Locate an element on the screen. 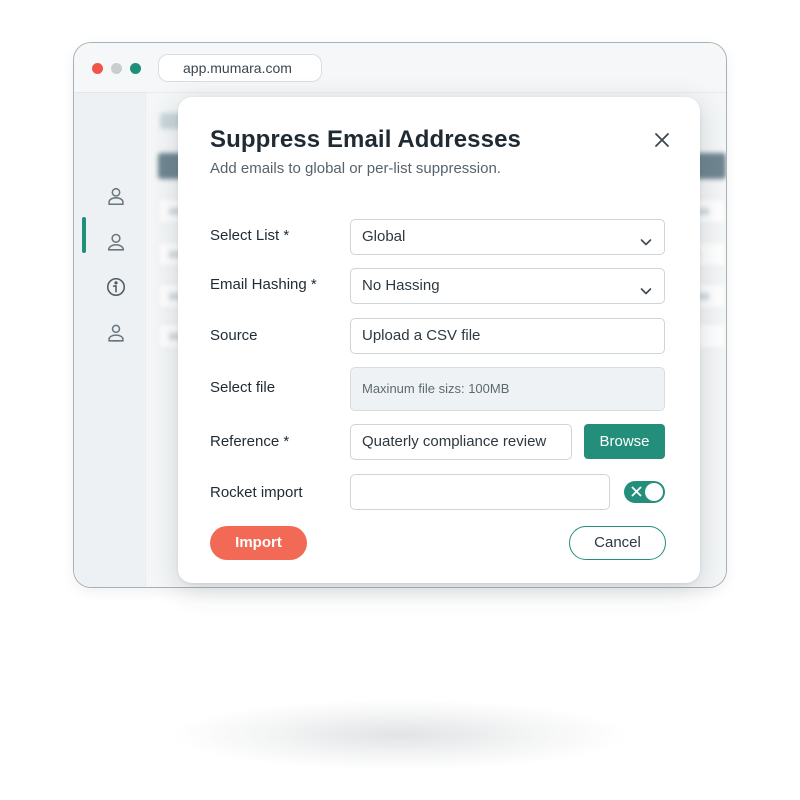  cancel-button: Cancel is located at coordinates (617, 543).